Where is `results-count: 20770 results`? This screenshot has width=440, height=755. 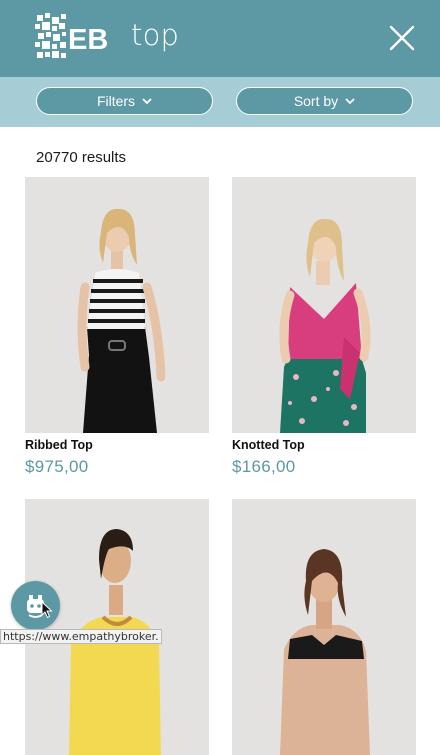
results-count: 20770 results is located at coordinates (81, 157).